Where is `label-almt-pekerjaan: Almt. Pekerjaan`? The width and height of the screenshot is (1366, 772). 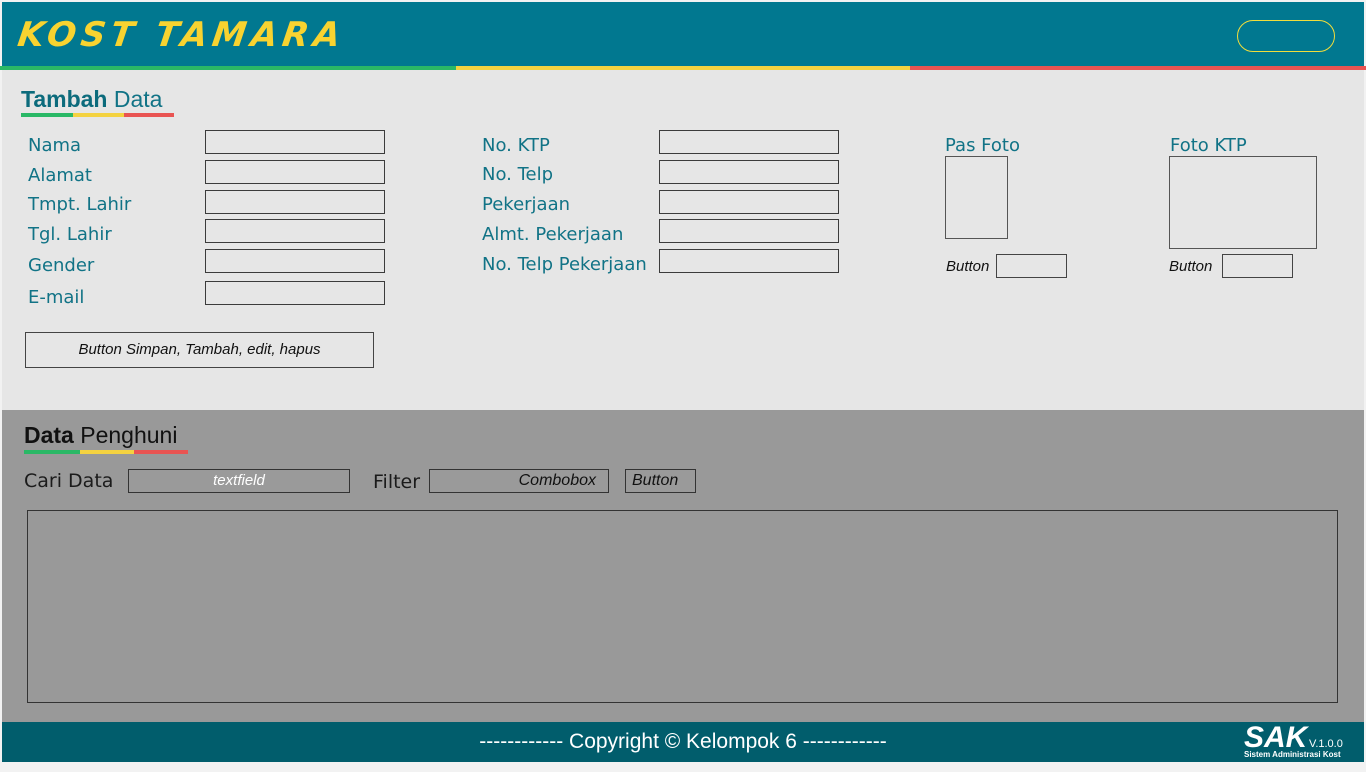
label-almt-pekerjaan: Almt. Pekerjaan is located at coordinates (553, 234).